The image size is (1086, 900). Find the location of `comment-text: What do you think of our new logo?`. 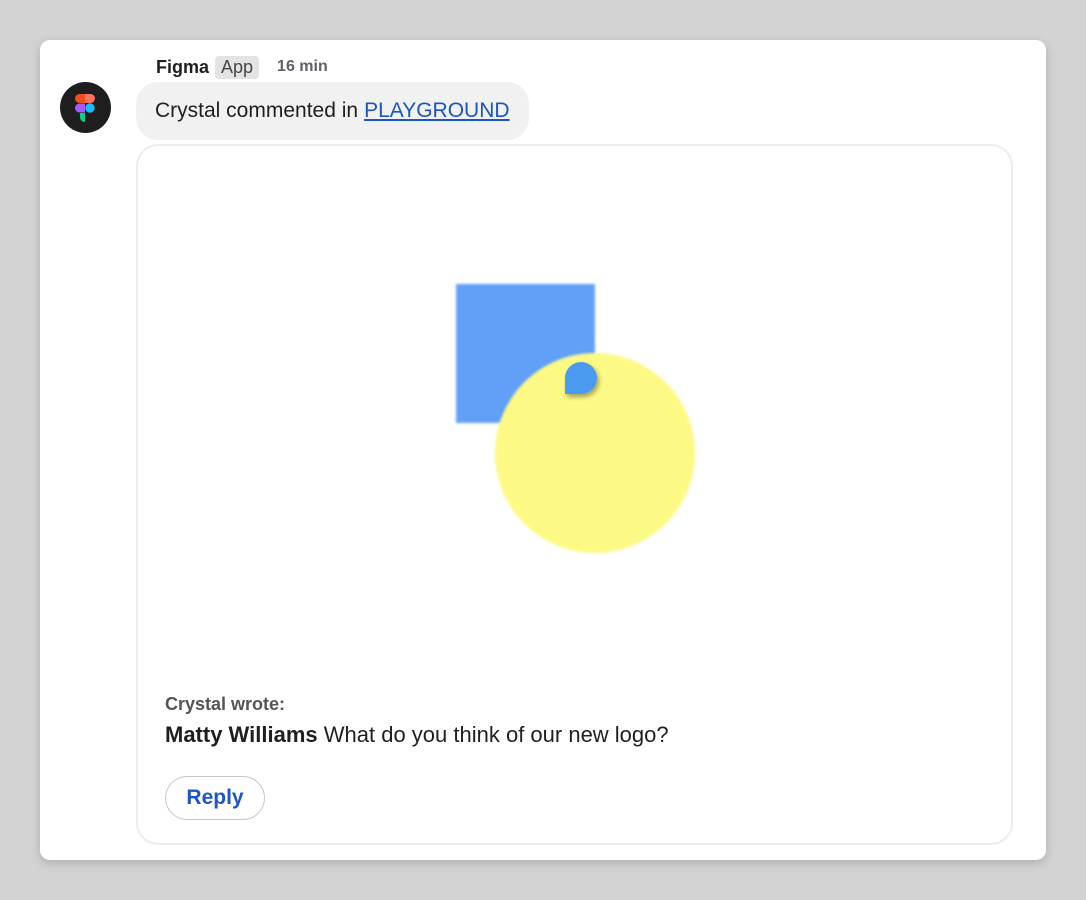

comment-text: What do you think of our new logo? is located at coordinates (496, 734).